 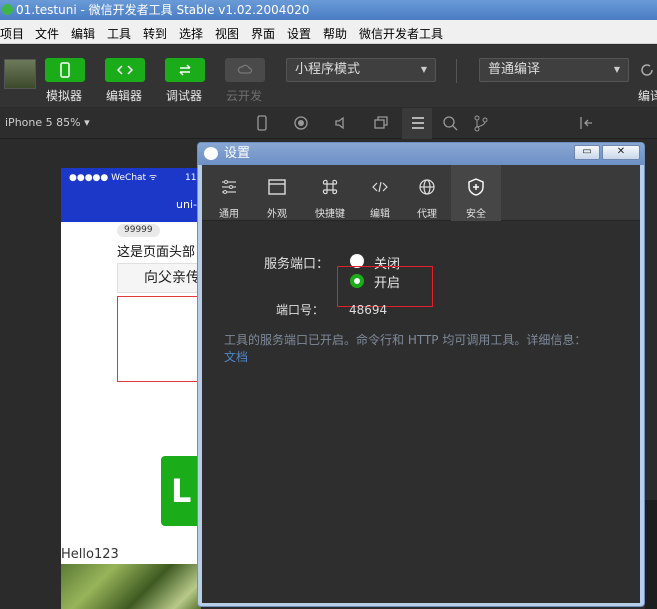 I want to click on phone-status-bar: ●●●●● WeChat ᯤ 11, so click(x=131, y=178).